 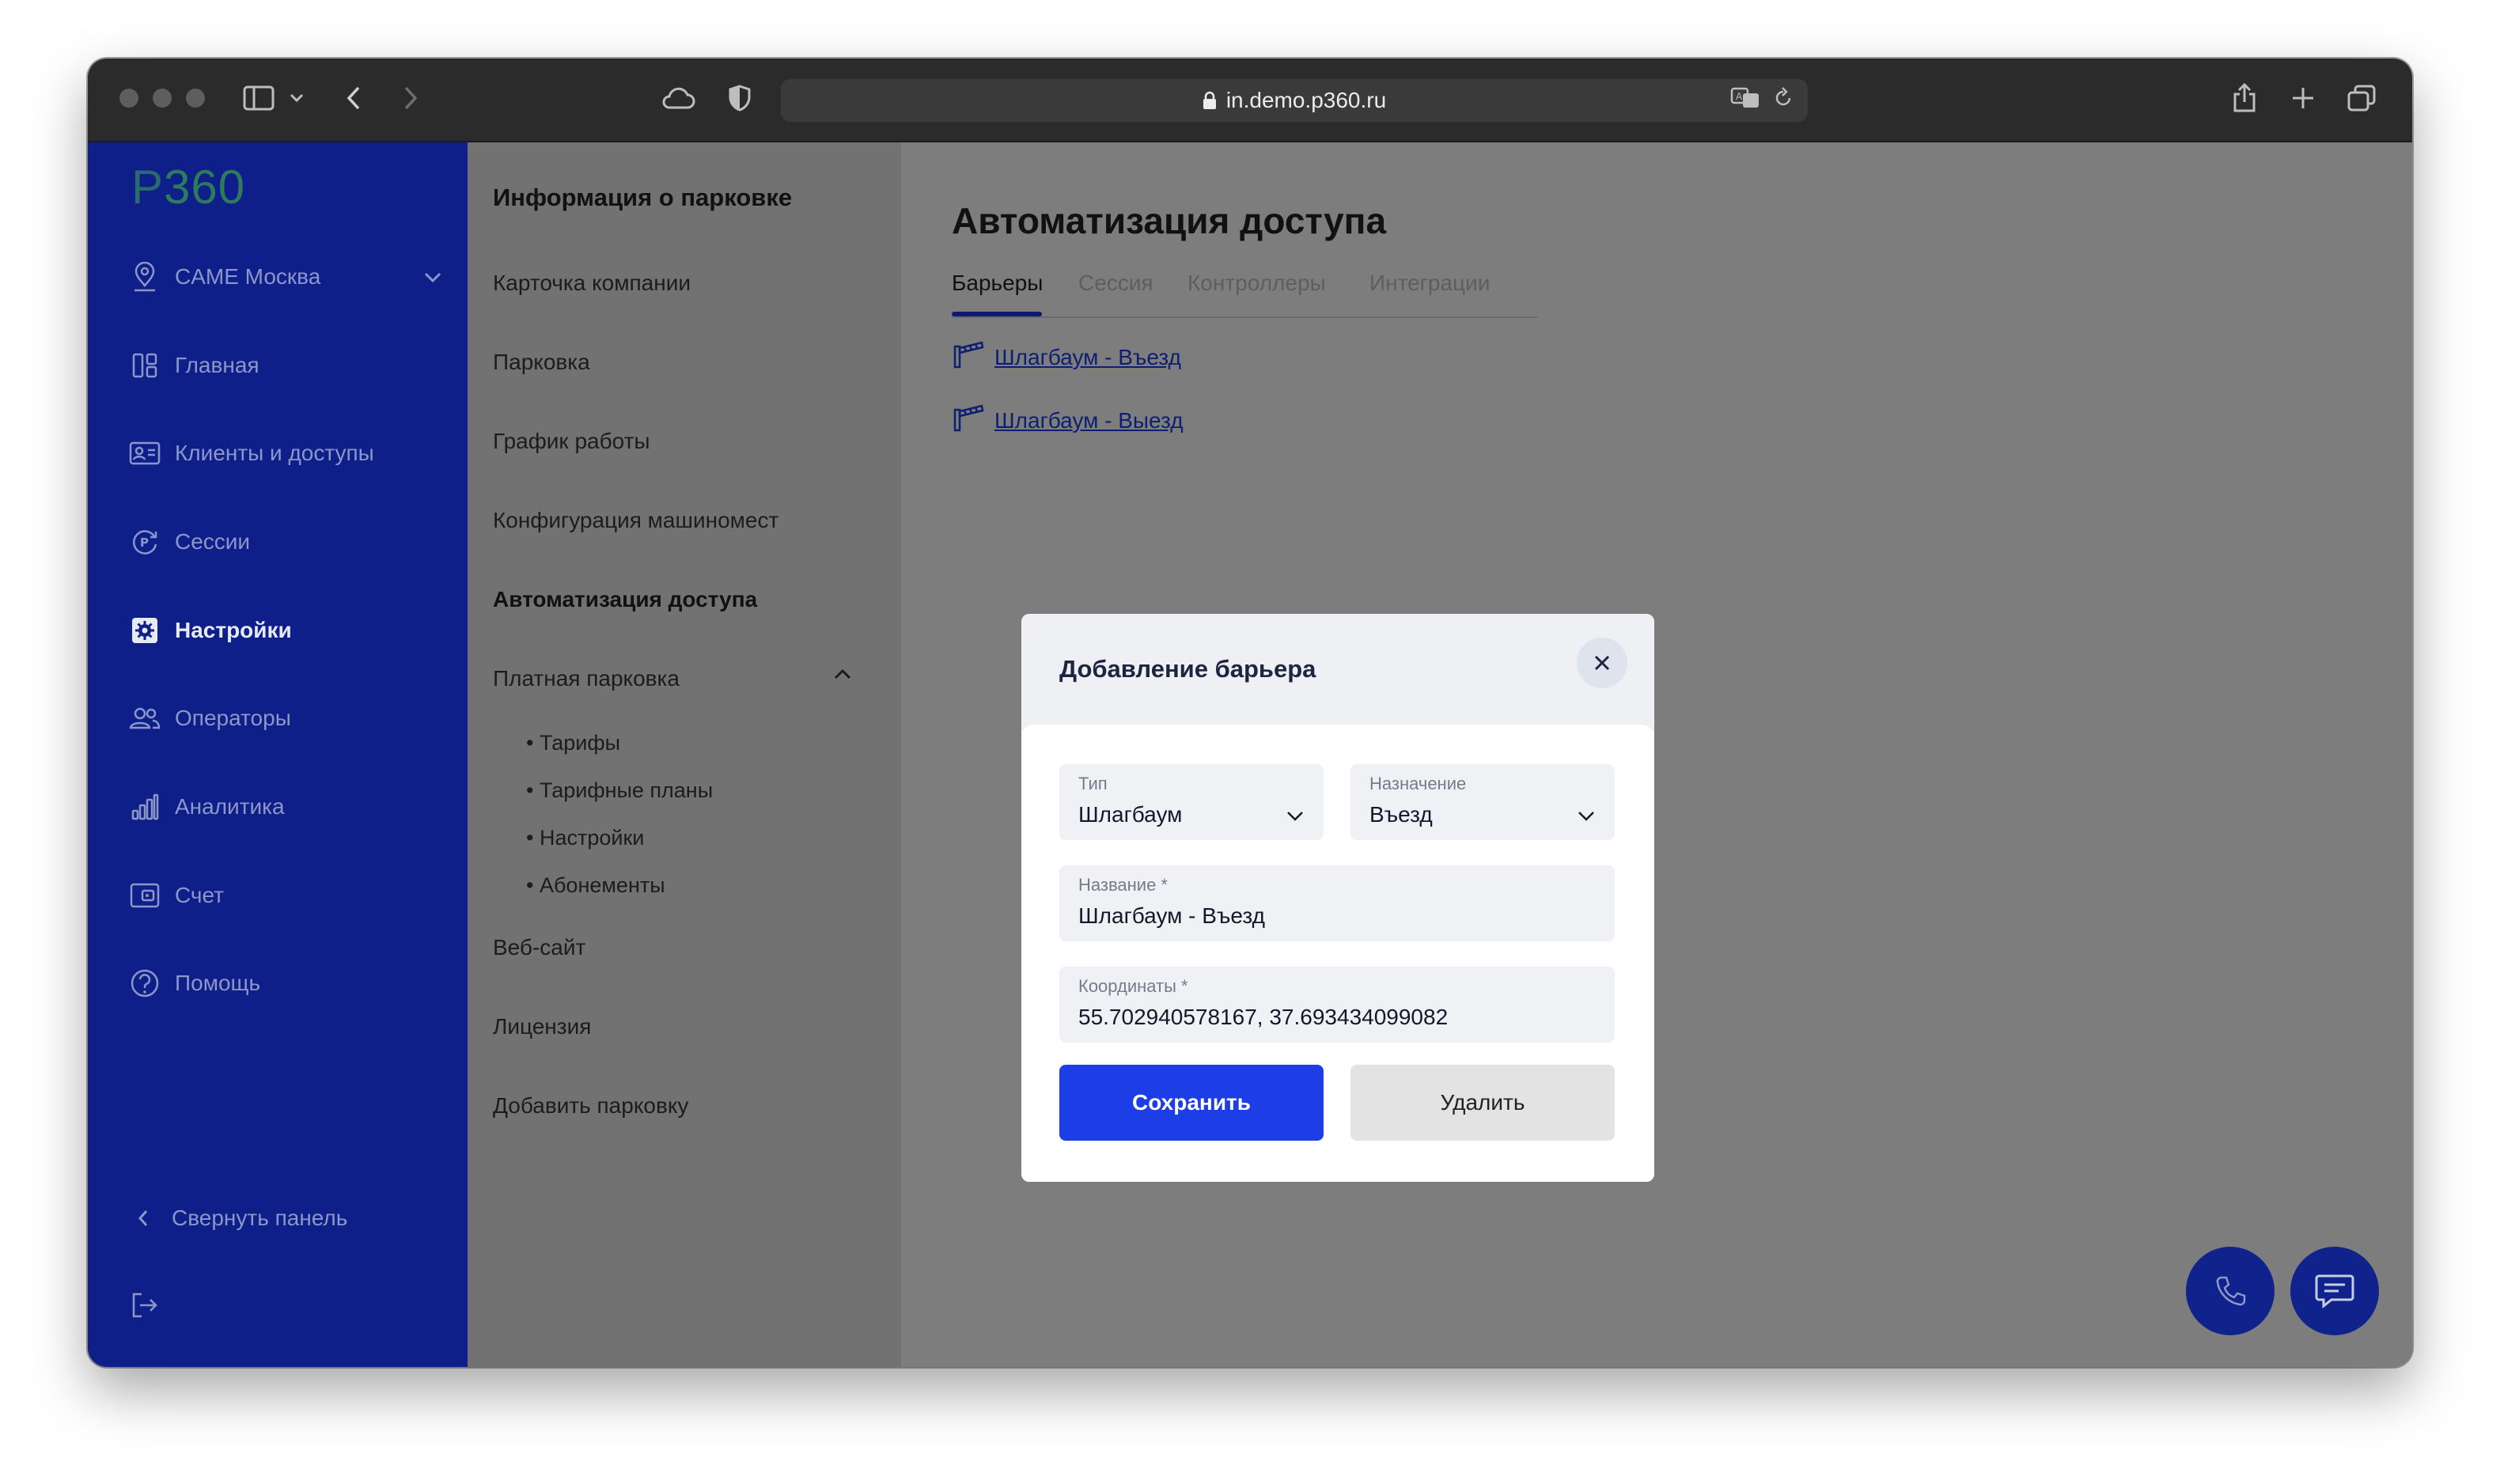 What do you see at coordinates (997, 314) in the screenshot?
I see `active-tab-indicator` at bounding box center [997, 314].